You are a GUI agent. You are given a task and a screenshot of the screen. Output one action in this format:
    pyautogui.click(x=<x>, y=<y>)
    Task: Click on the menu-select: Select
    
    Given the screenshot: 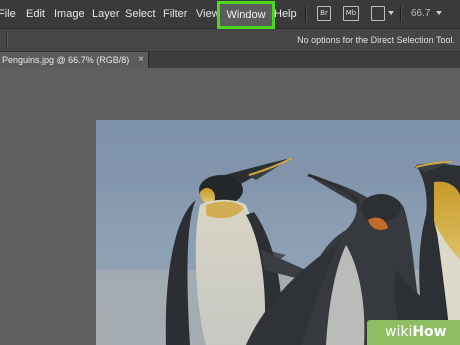 What is the action you would take?
    pyautogui.click(x=140, y=14)
    